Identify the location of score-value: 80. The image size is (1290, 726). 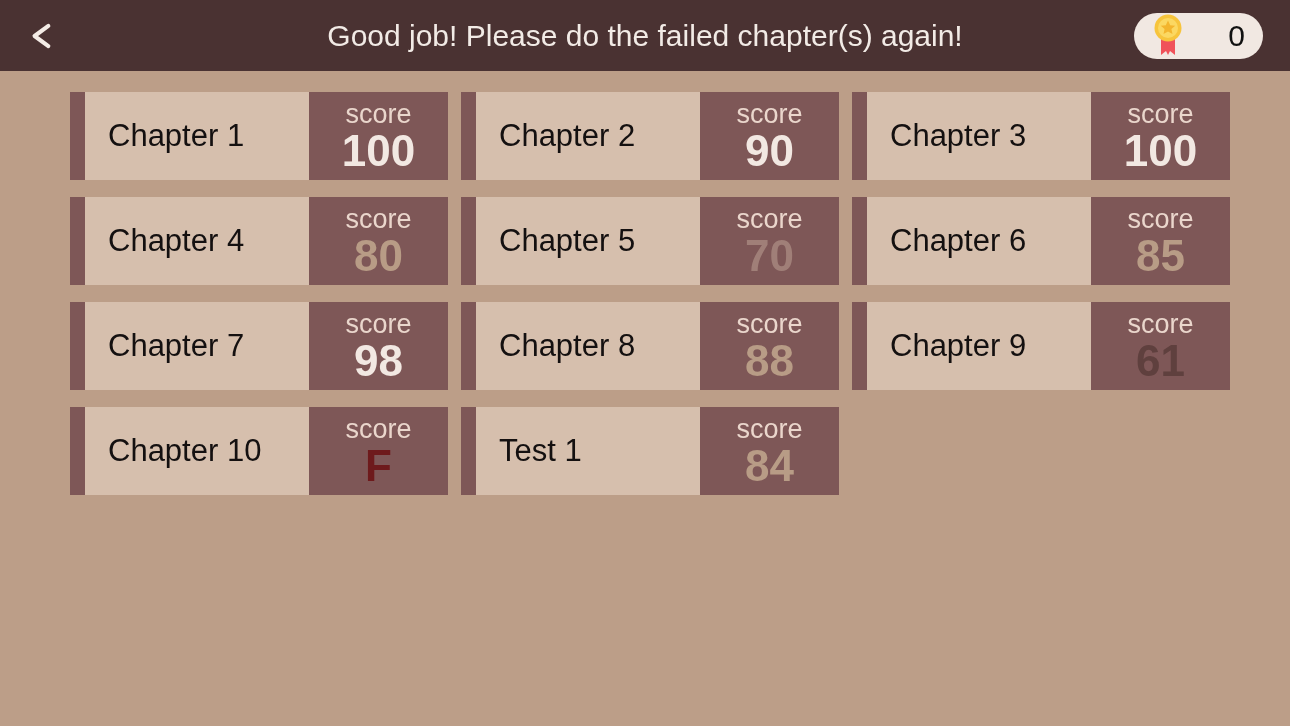
(378, 256).